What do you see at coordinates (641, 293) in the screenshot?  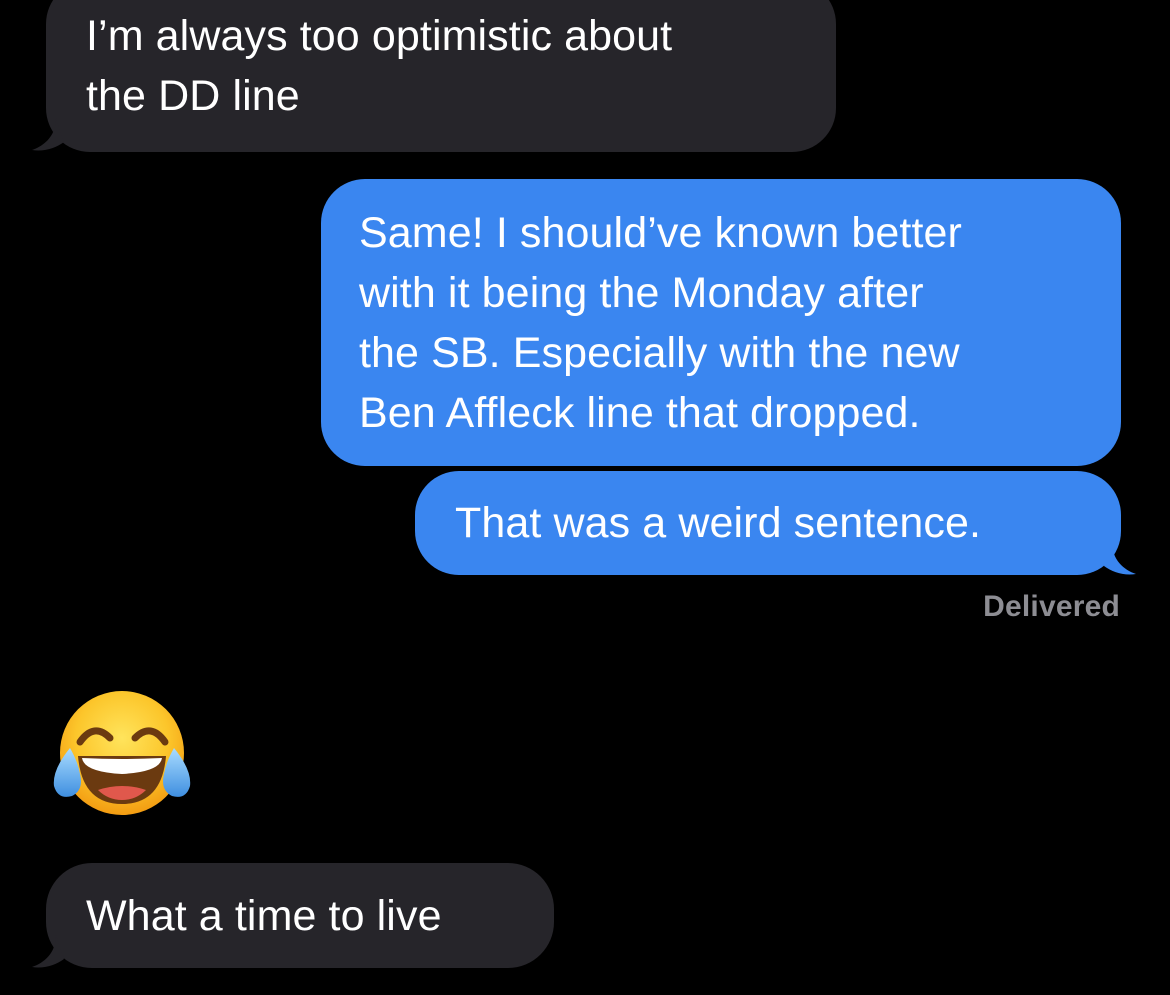 I see `message-text-line: with it being the Monday after` at bounding box center [641, 293].